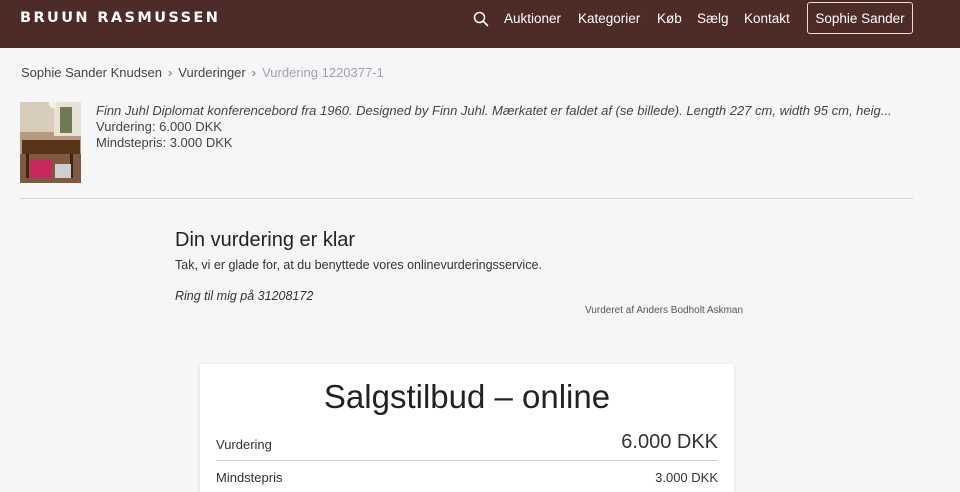  I want to click on section-divider, so click(466, 198).